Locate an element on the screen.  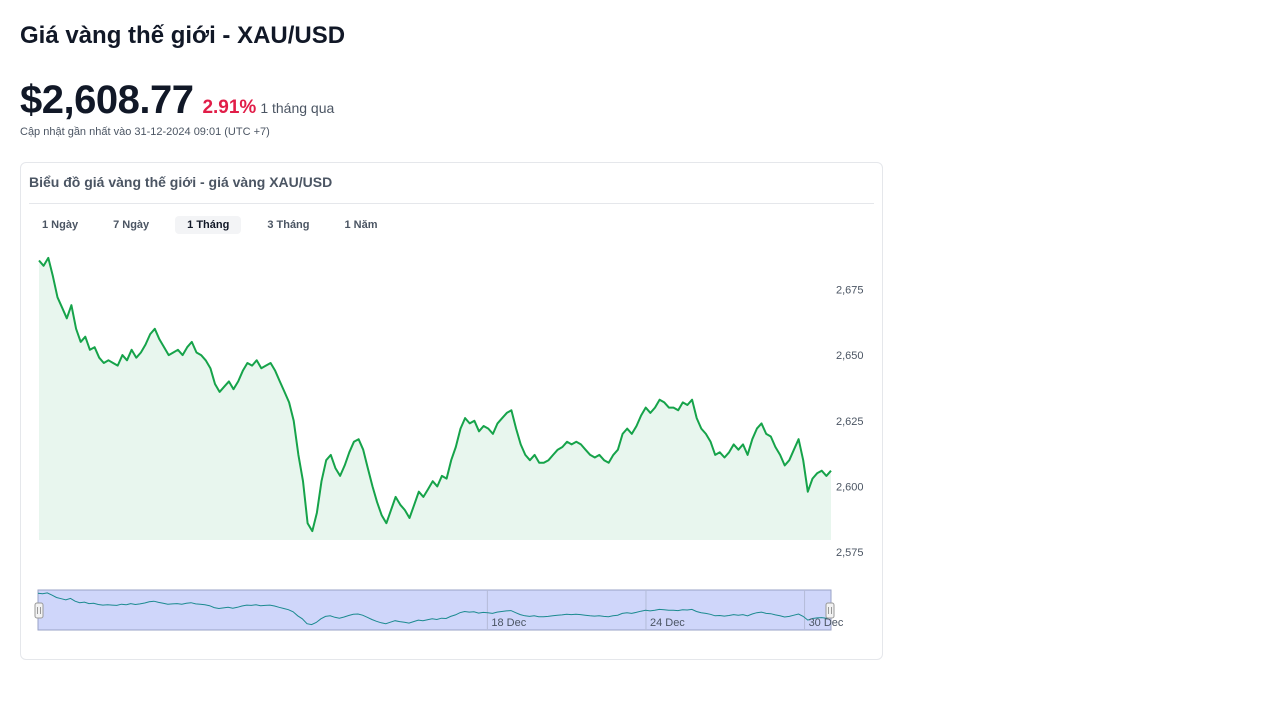
y-tick-label: 2,675 is located at coordinates (850, 290).